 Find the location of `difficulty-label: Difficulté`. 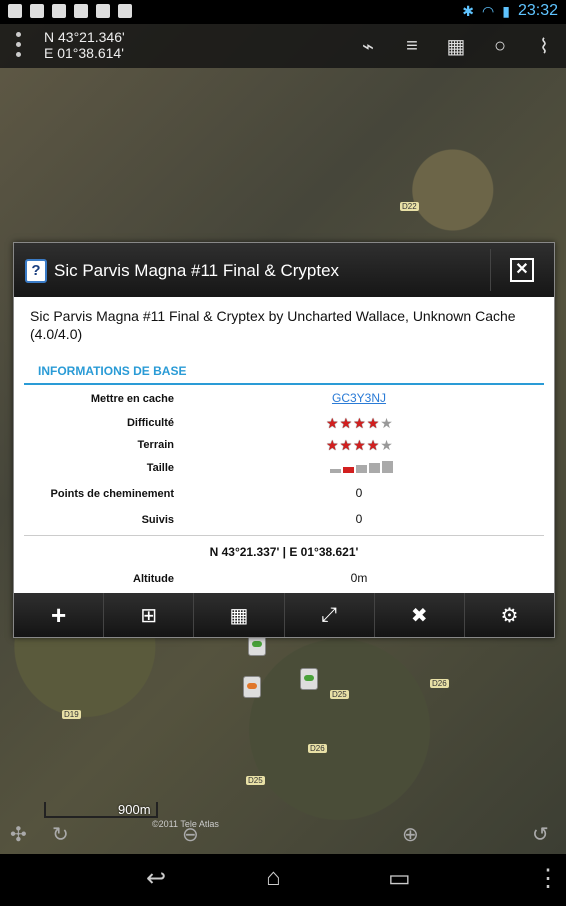

difficulty-label: Difficulté is located at coordinates (150, 423).